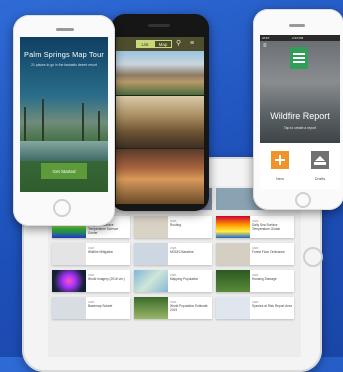 This screenshot has width=343, height=372. Describe the element at coordinates (272, 306) in the screenshot. I see `card-title: Species at Risk Report Area` at that location.